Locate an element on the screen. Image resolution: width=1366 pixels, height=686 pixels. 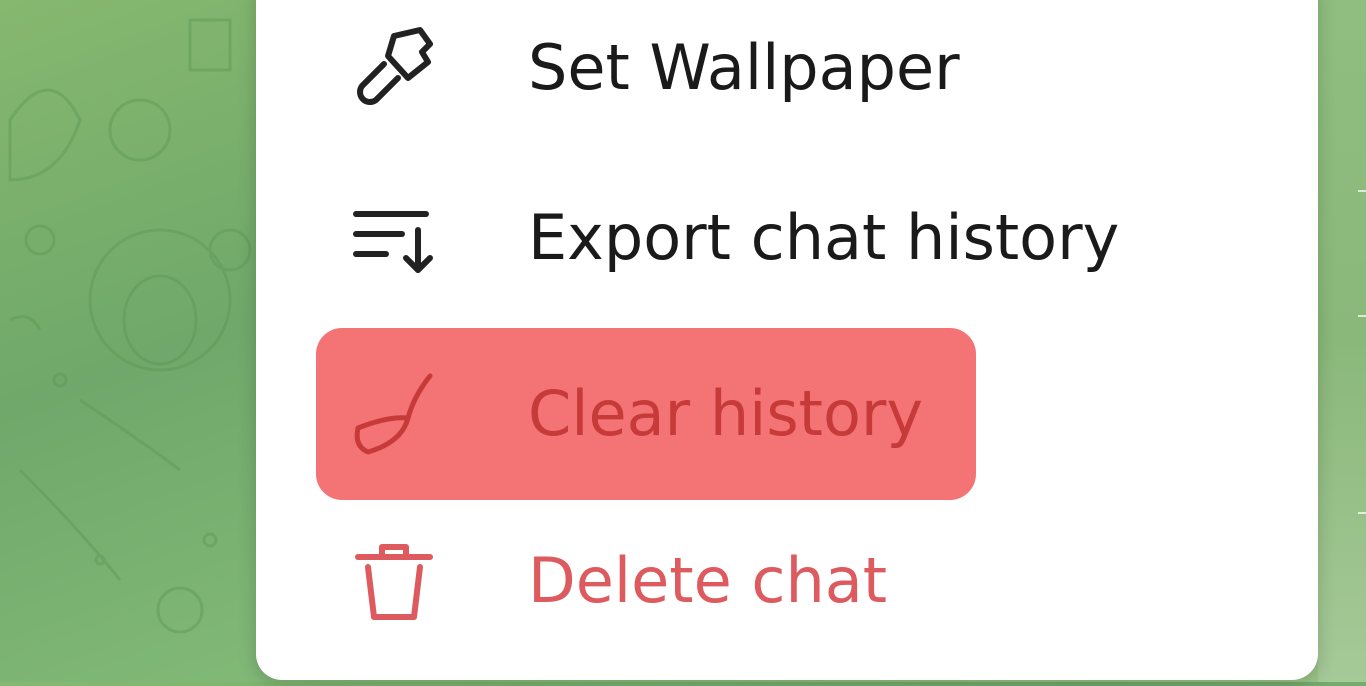
export-chat-history-label: Export chat history is located at coordinates (824, 237).